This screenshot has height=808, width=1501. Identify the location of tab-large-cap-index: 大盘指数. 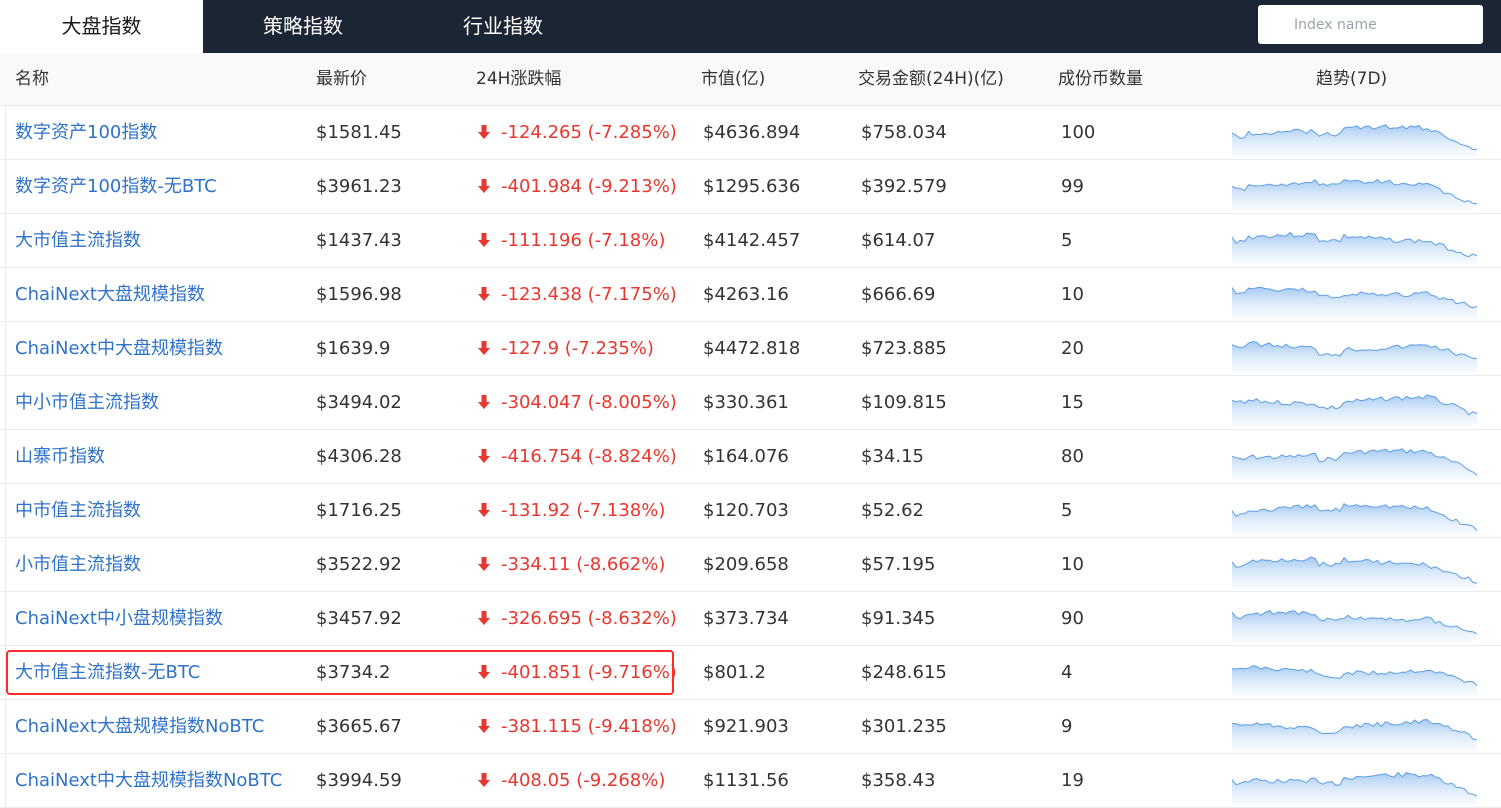
(101, 26).